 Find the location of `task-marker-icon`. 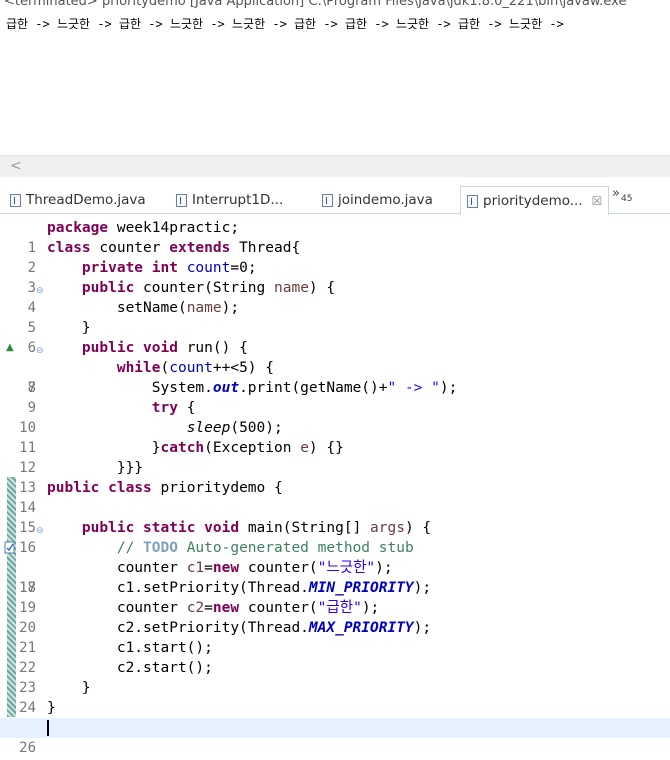

task-marker-icon is located at coordinates (10, 547).